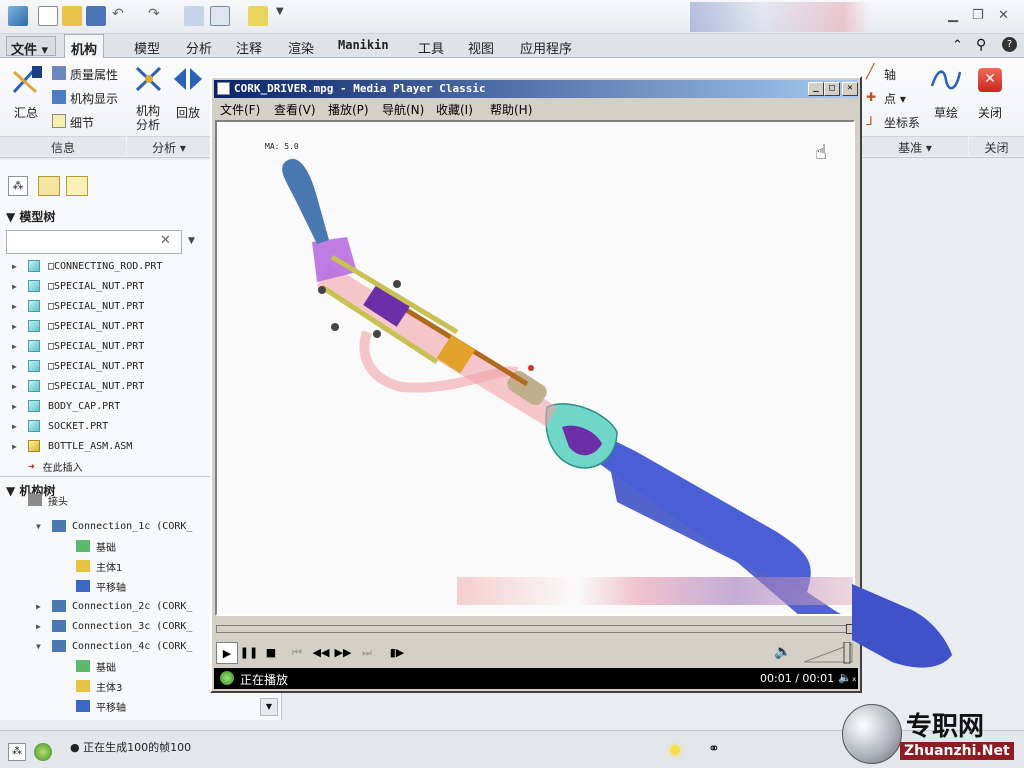  I want to click on details-button: 细节, so click(82, 122).